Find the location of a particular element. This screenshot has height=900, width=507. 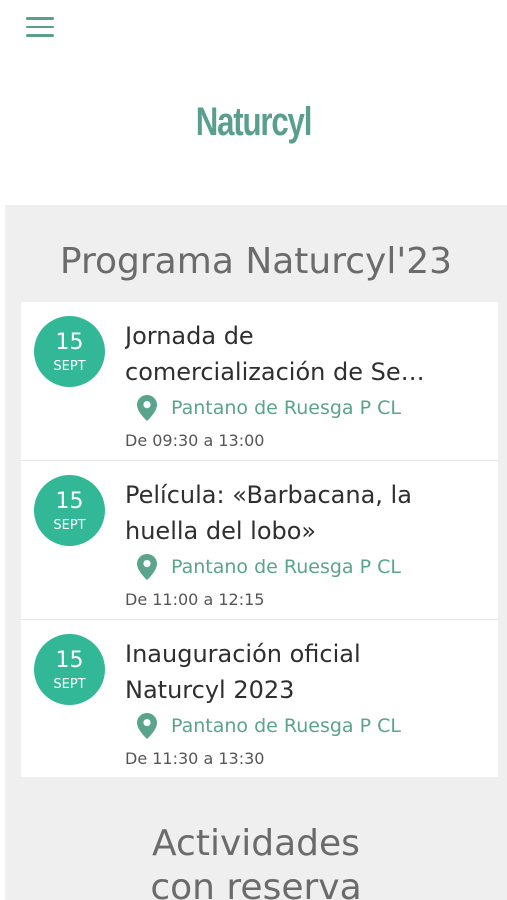

event-time: De 11:30 a 13:30 is located at coordinates (195, 758).